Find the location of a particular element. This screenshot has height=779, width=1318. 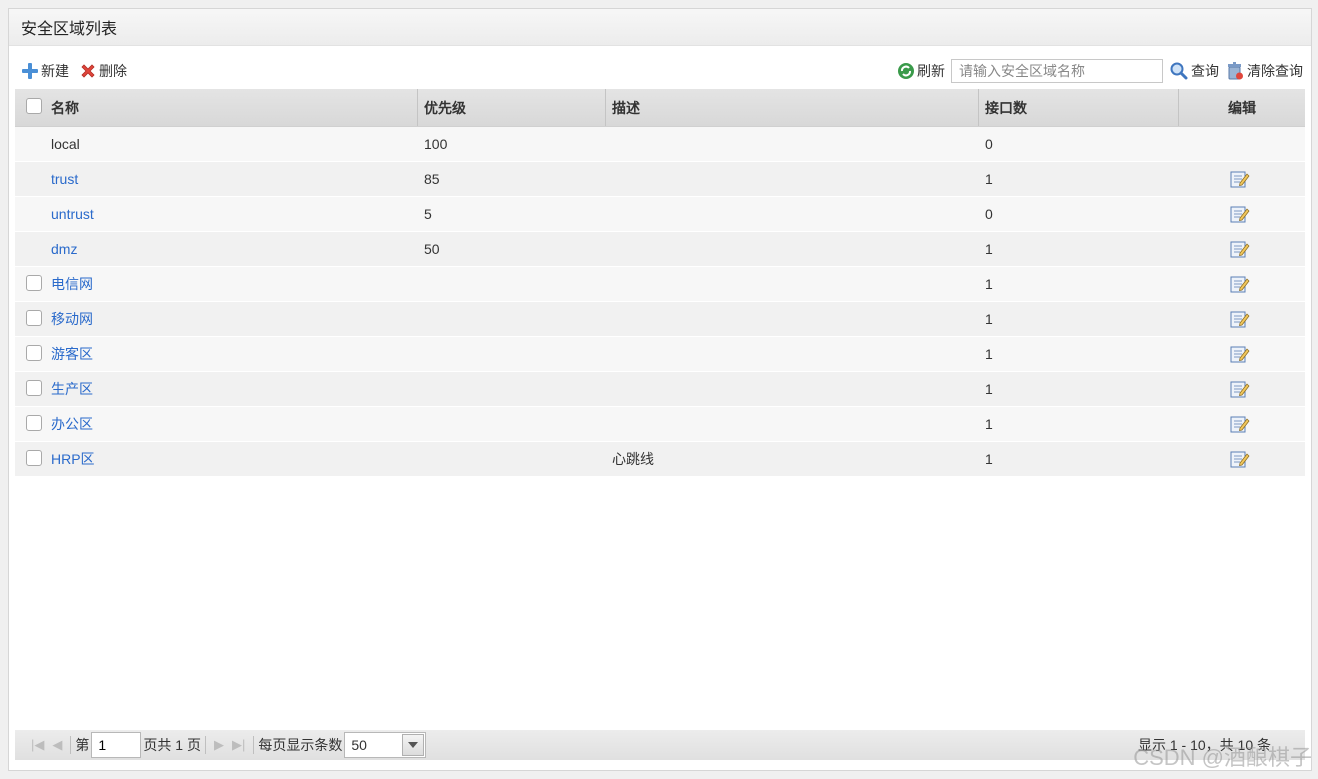

page-prefix: 第 is located at coordinates (82, 745).